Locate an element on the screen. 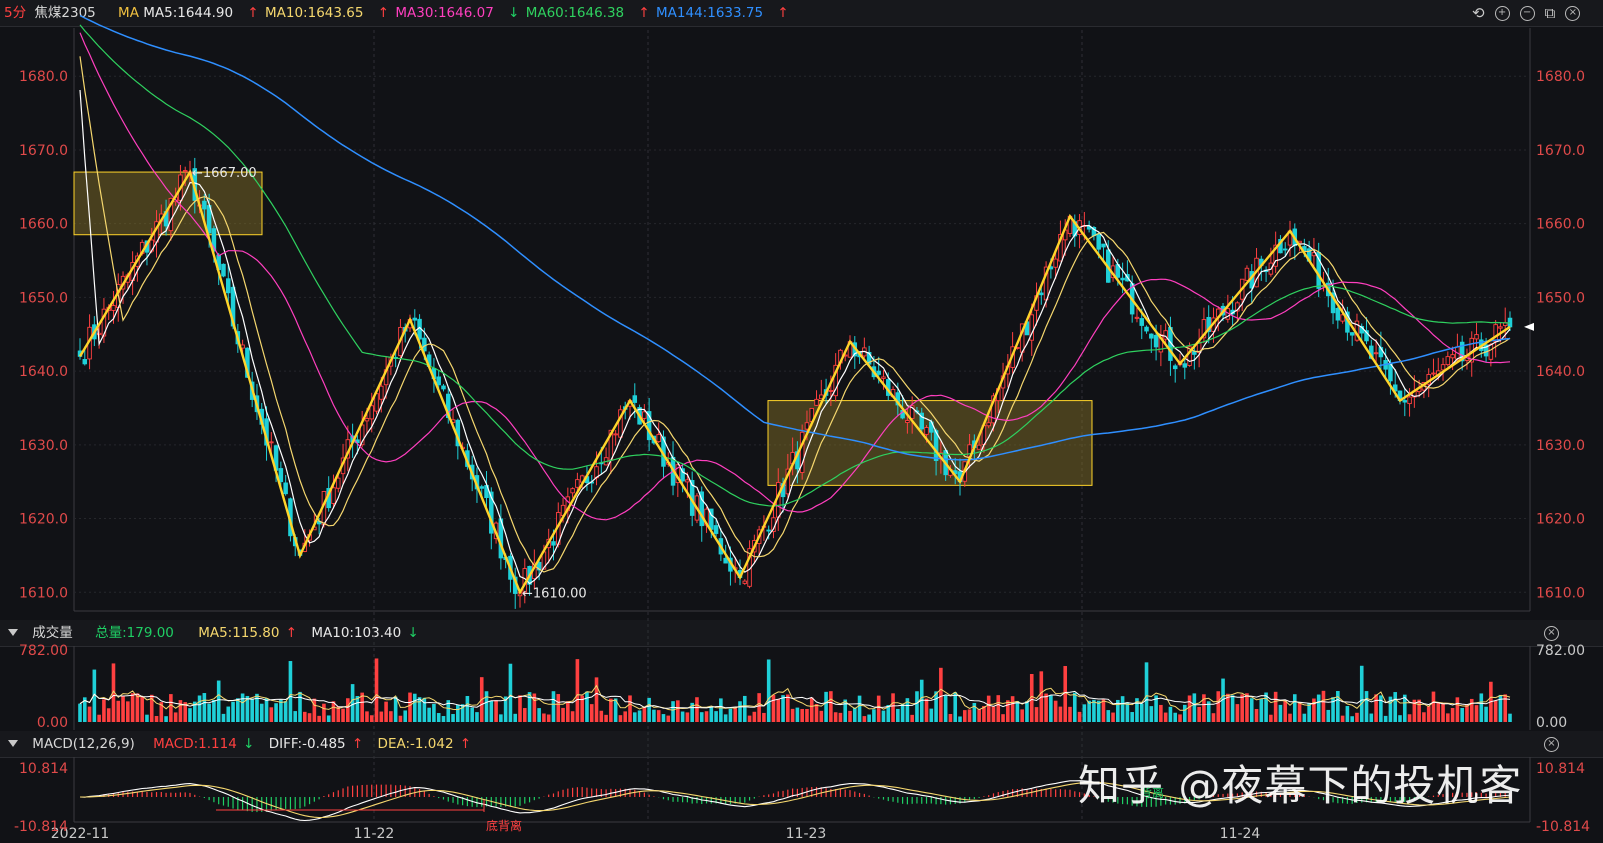 The width and height of the screenshot is (1603, 843). price-tick-right-label: 1650.0 is located at coordinates (1560, 298).